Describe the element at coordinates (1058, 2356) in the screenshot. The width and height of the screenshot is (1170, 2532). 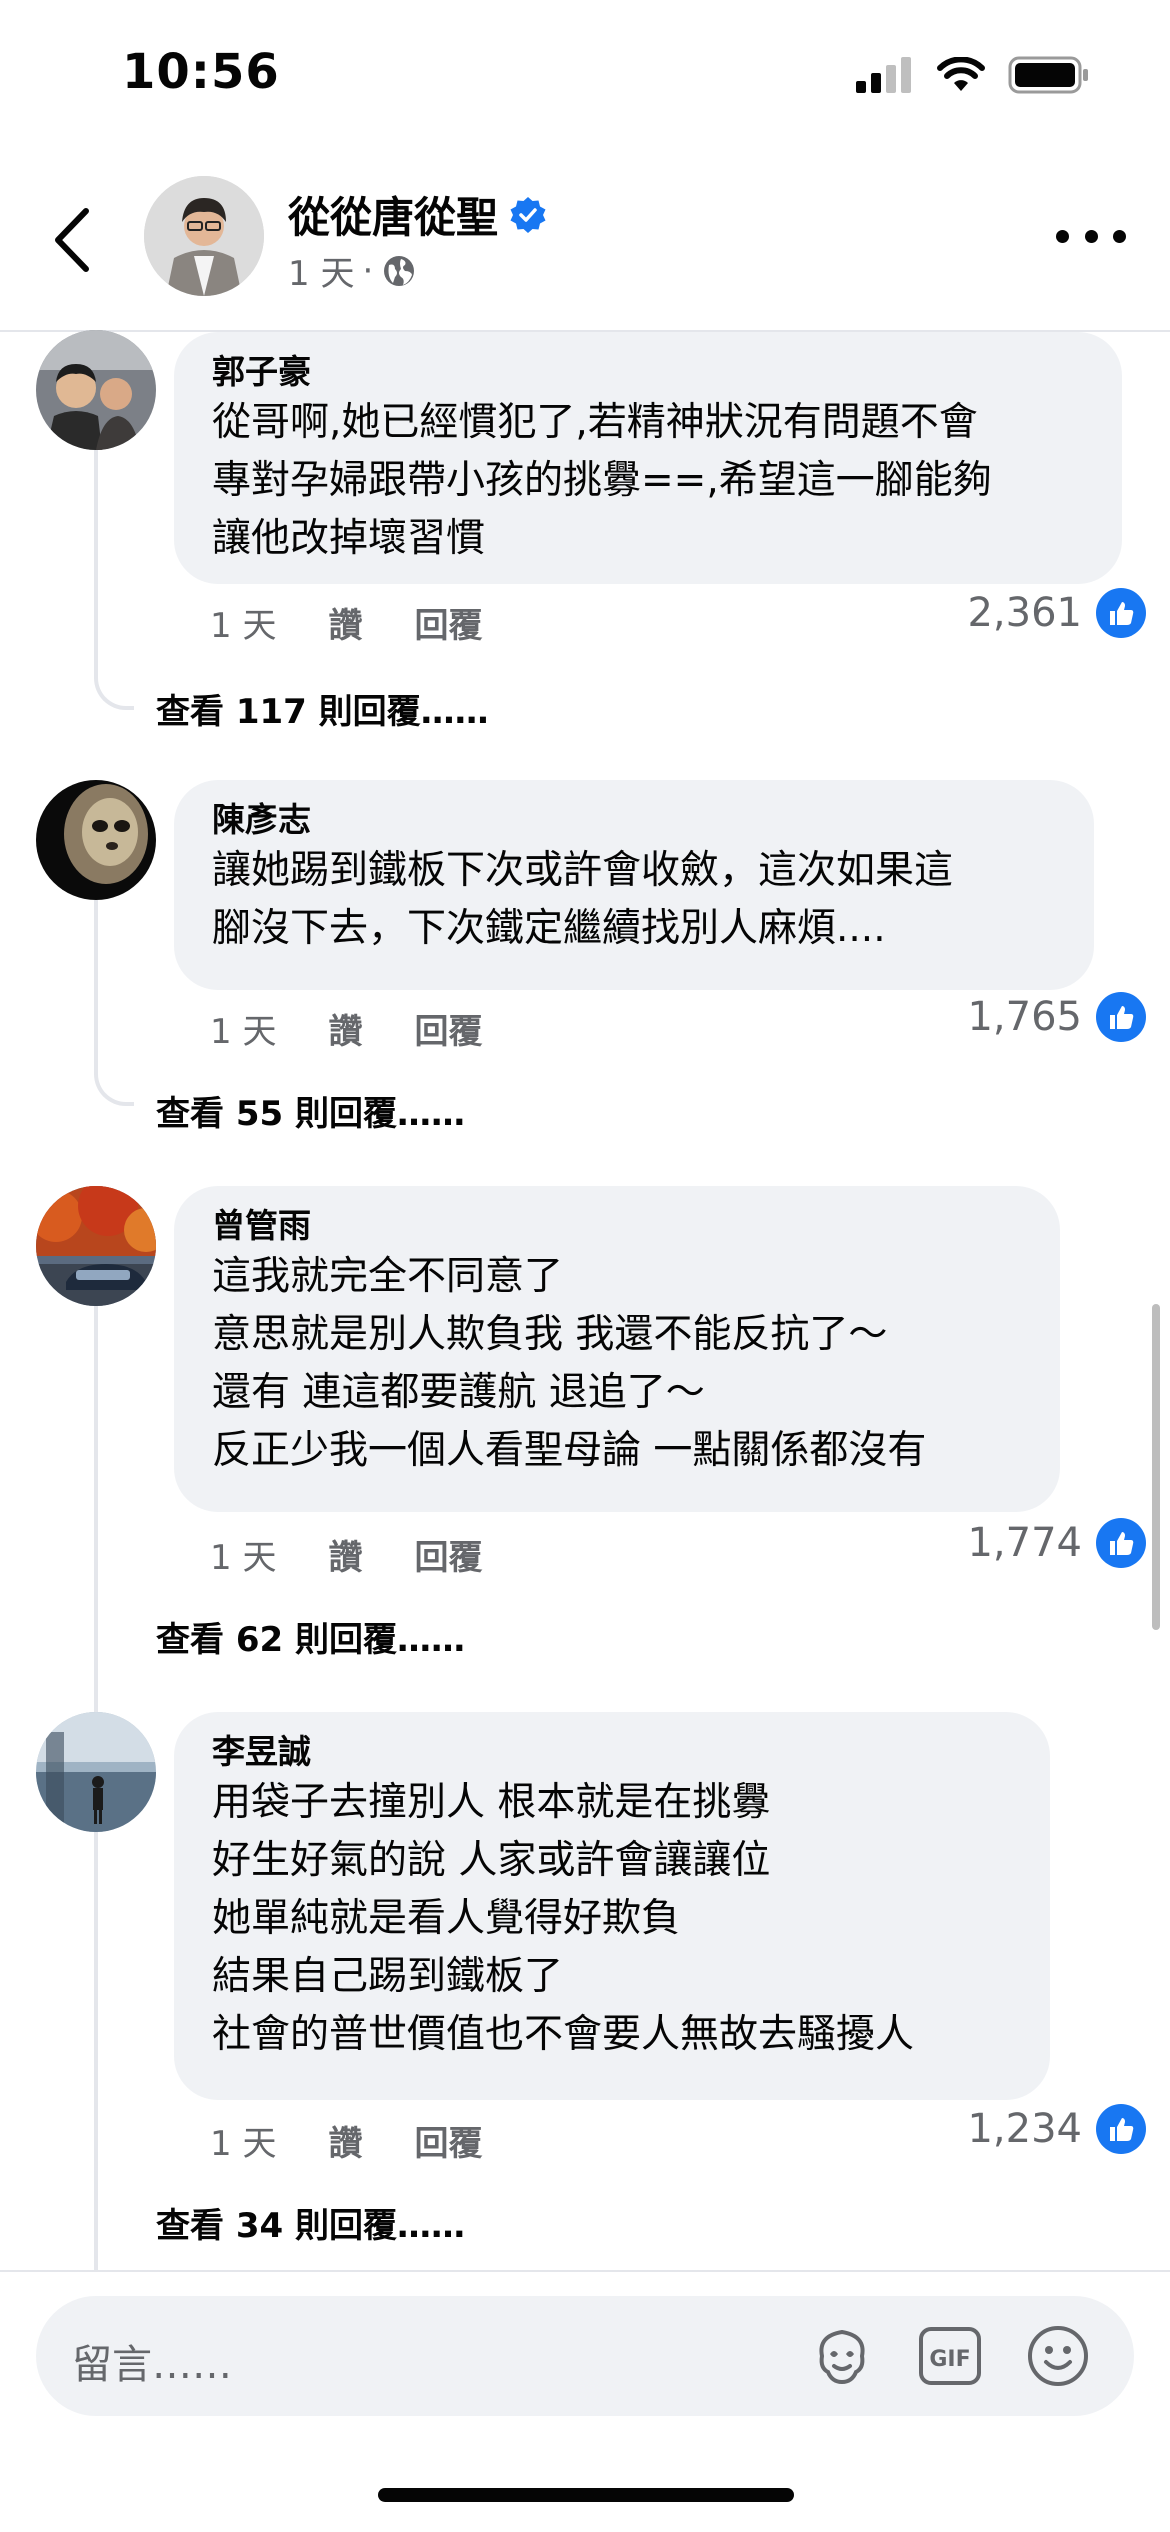
I see `emoji-icon` at that location.